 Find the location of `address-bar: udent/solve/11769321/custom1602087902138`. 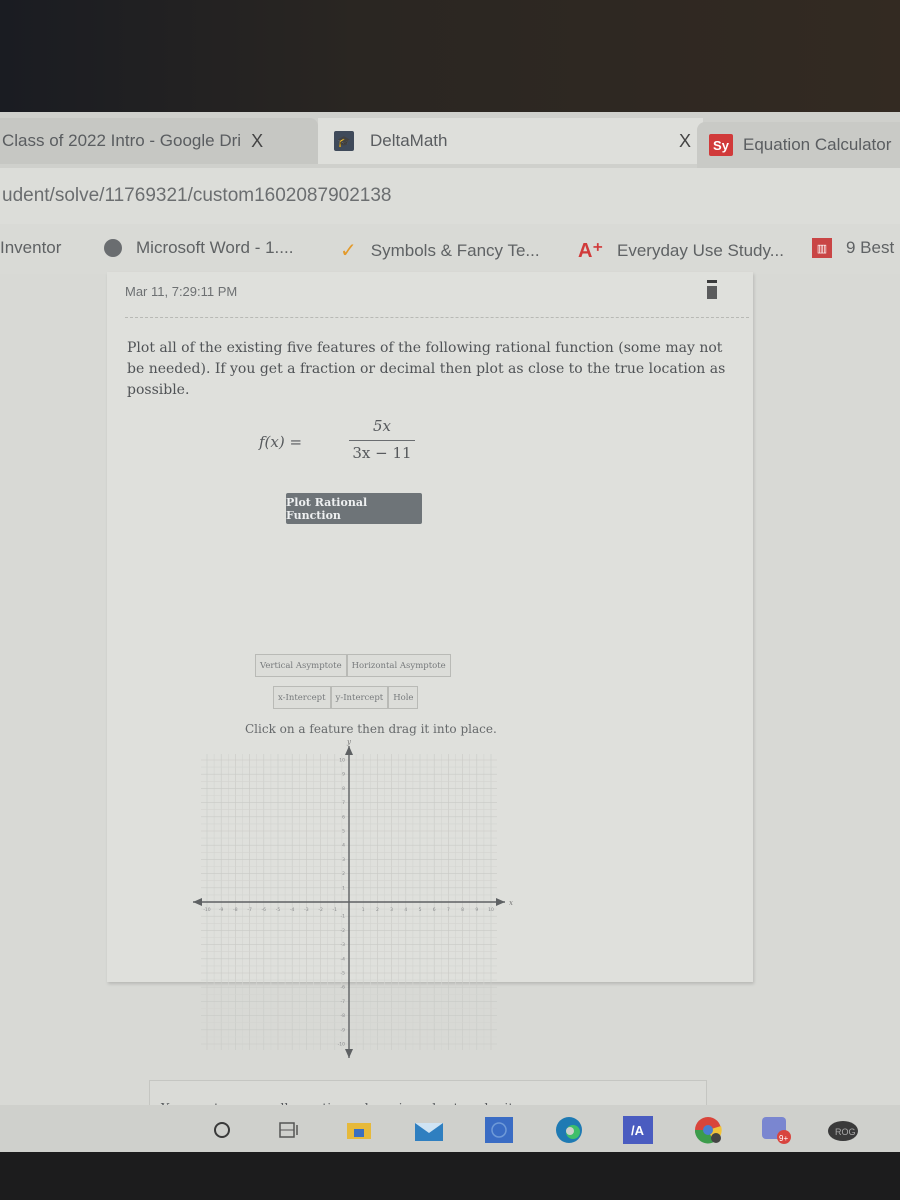

address-bar: udent/solve/11769321/custom1602087902138 is located at coordinates (450, 196).